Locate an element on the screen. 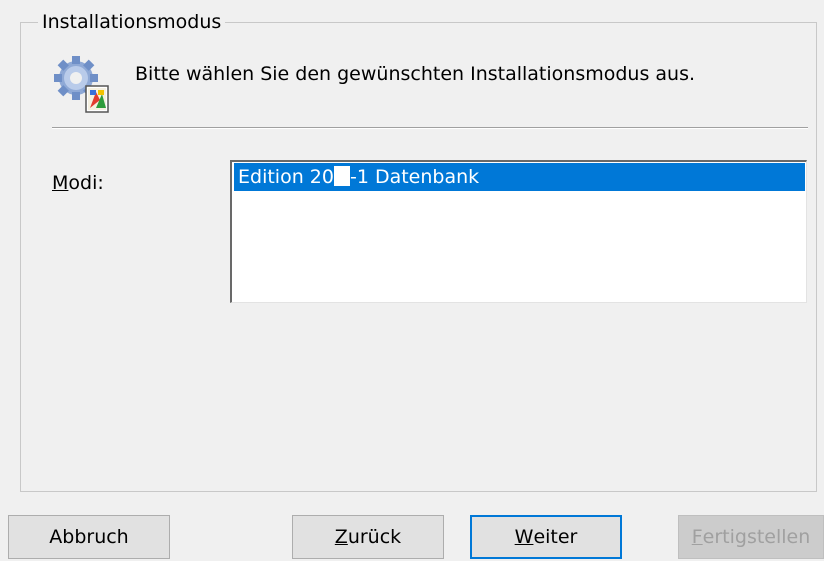  redaction-block is located at coordinates (341, 176).